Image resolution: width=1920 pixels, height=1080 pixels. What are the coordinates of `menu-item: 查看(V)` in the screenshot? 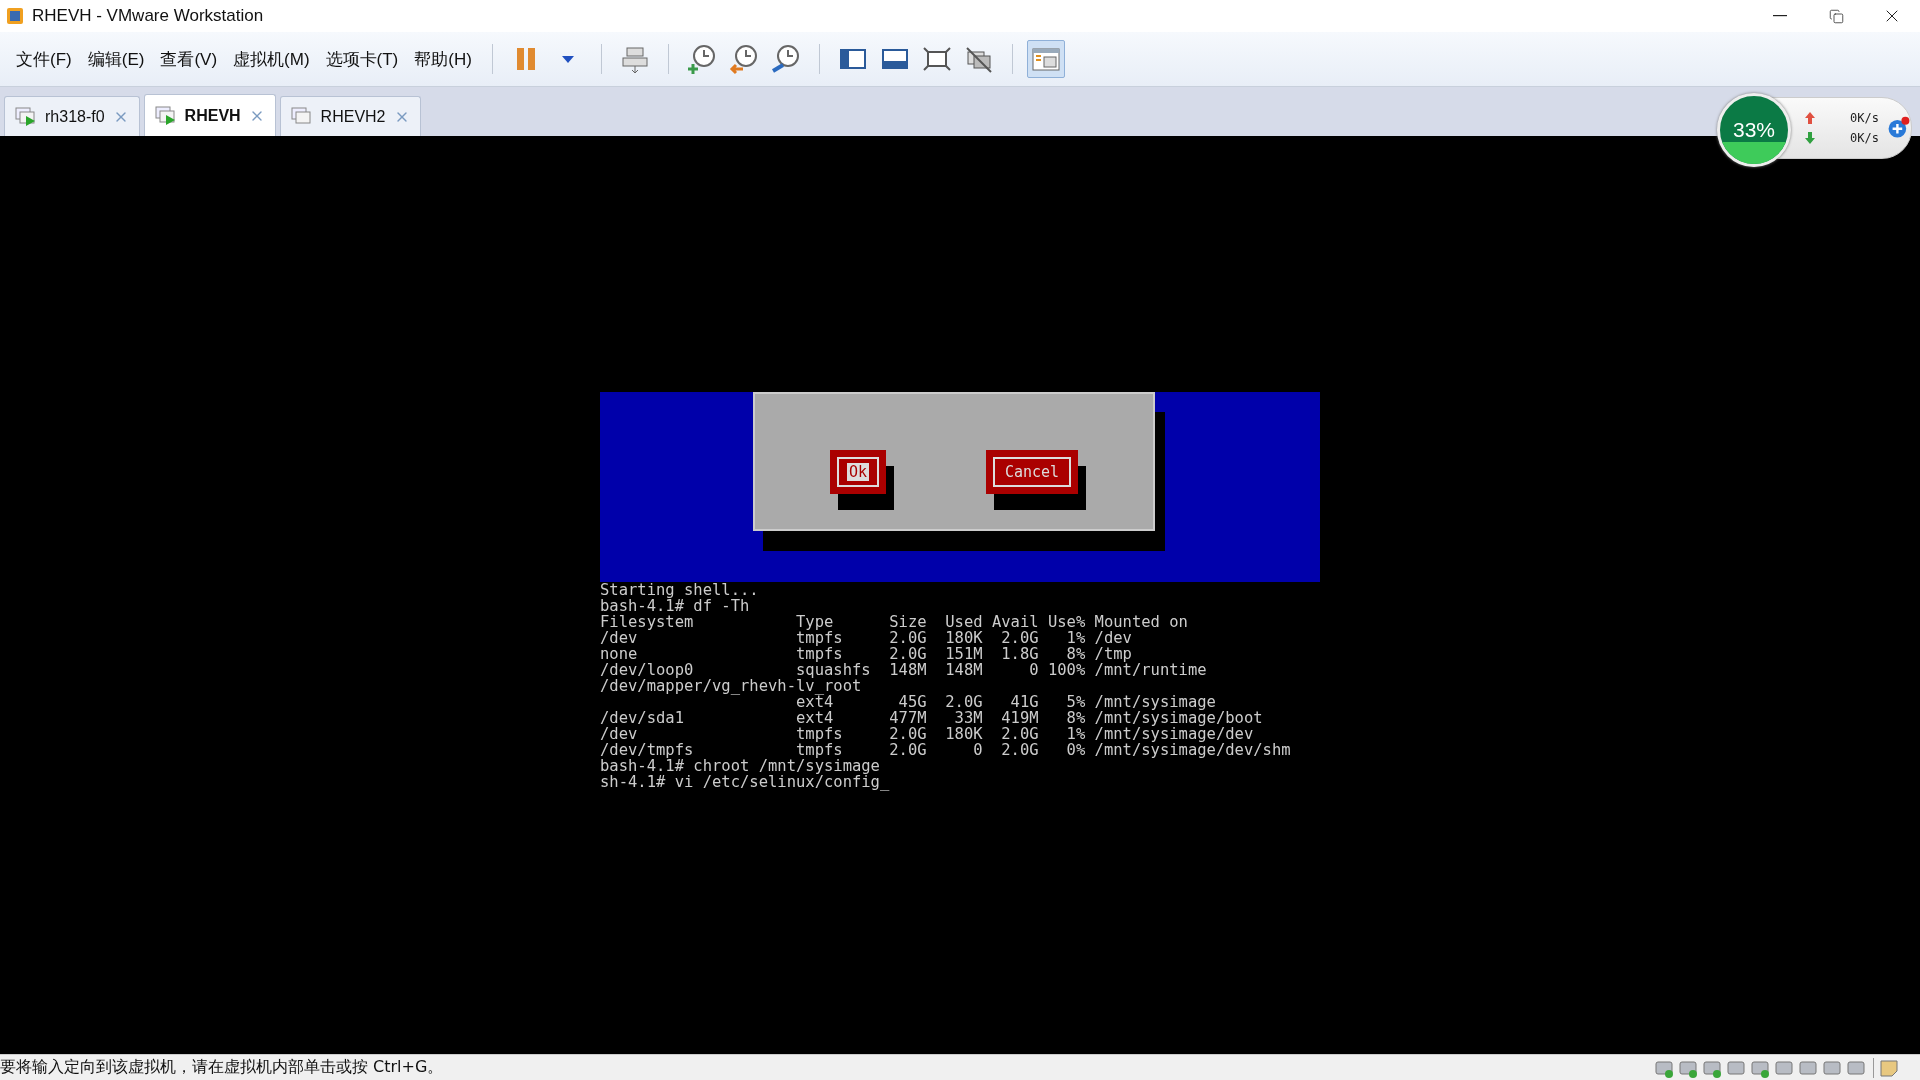 It's located at (189, 59).